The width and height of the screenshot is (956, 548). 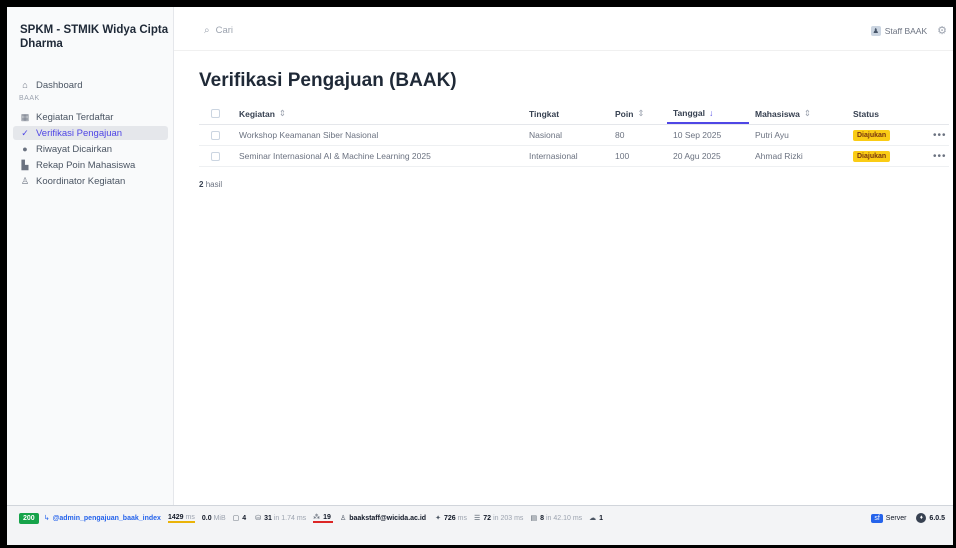 What do you see at coordinates (921, 518) in the screenshot?
I see `symfony-logo-icon: ♦` at bounding box center [921, 518].